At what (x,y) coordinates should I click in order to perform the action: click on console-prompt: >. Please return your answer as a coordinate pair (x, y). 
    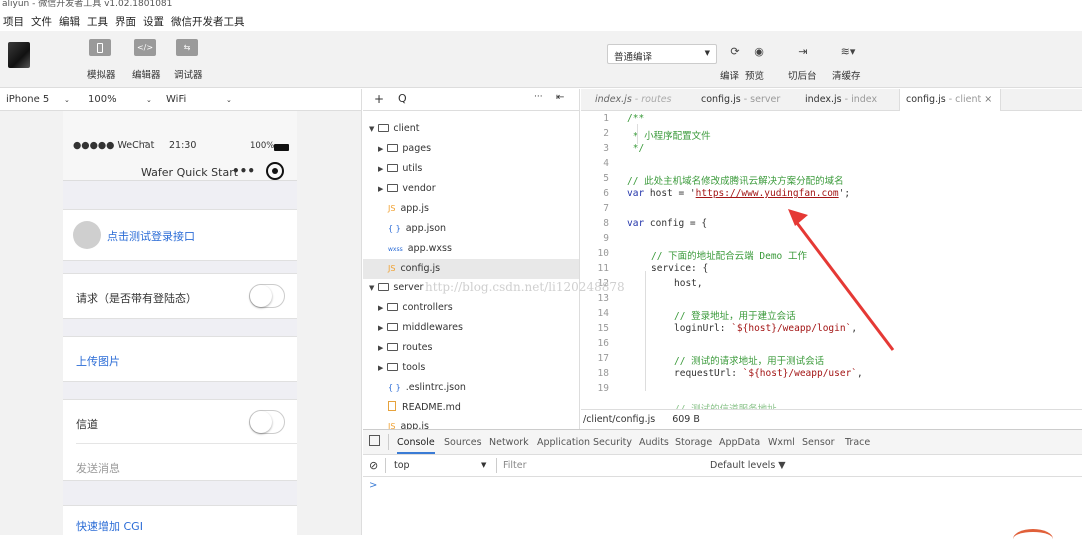
    Looking at the image, I should click on (373, 485).